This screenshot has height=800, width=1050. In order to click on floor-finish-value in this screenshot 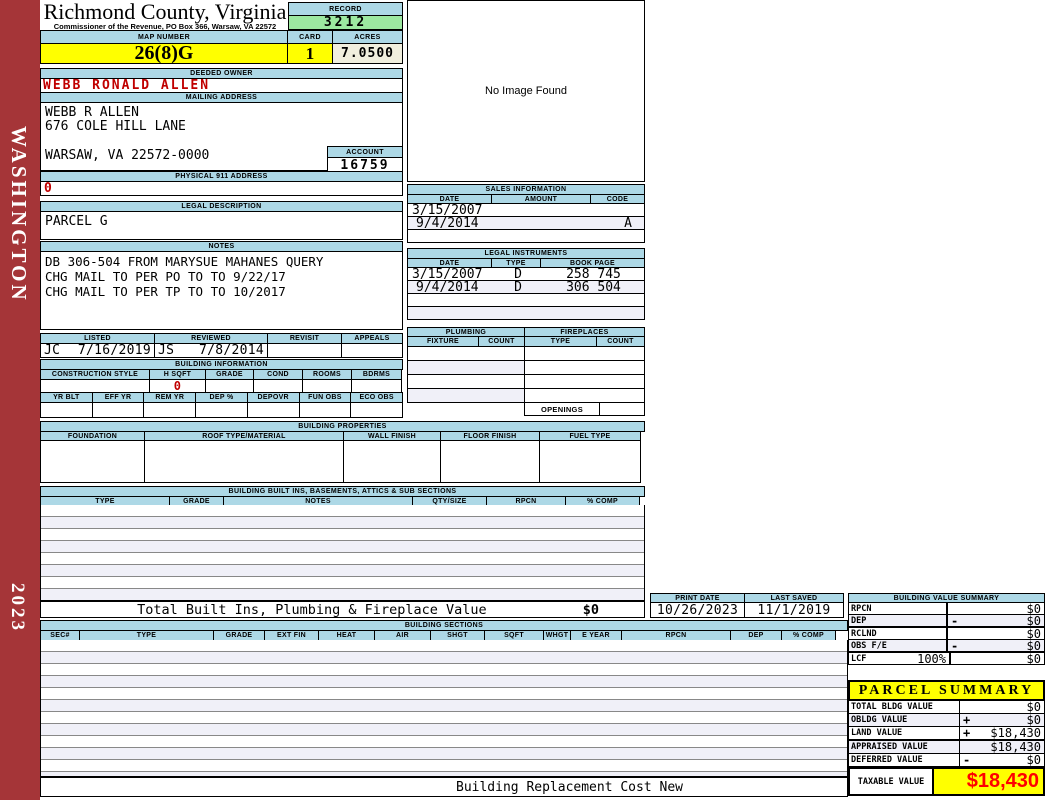, I will do `click(490, 461)`.